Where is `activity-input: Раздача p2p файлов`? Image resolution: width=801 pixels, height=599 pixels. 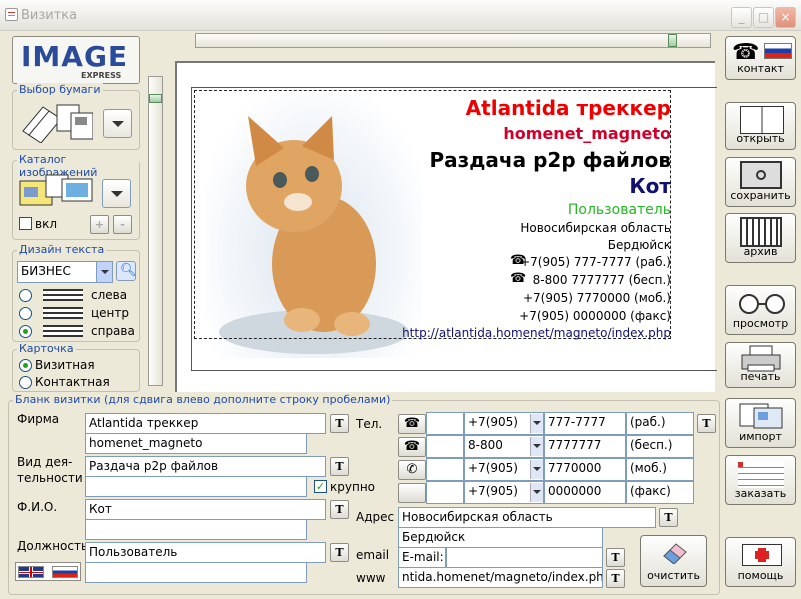
activity-input: Раздача p2p файлов is located at coordinates (205, 466).